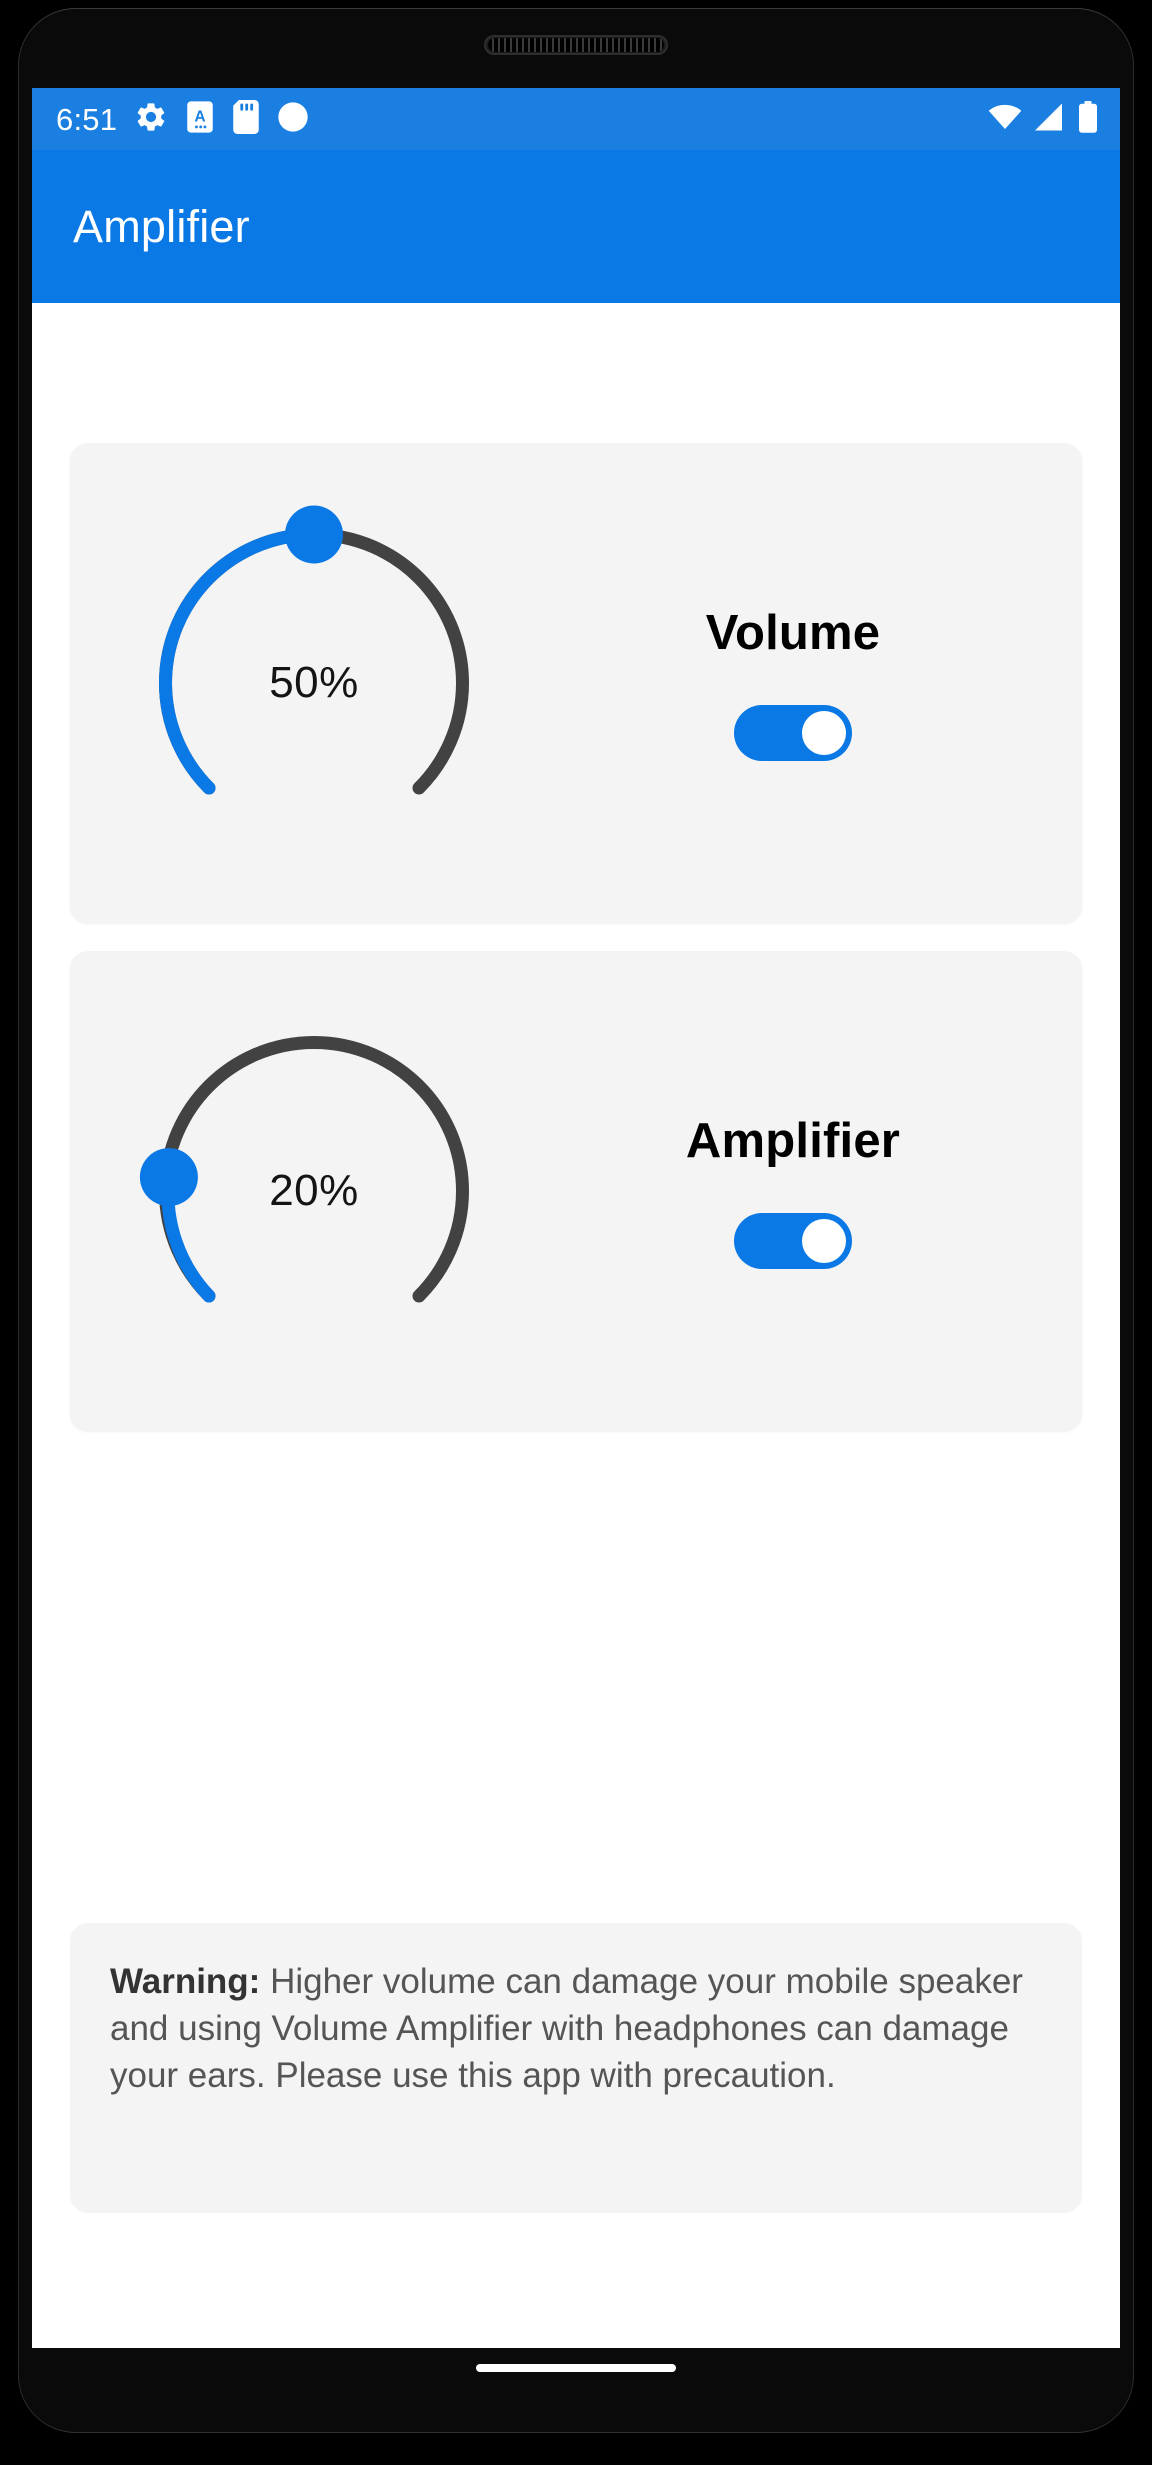  Describe the element at coordinates (293, 119) in the screenshot. I see `circle-icon` at that location.